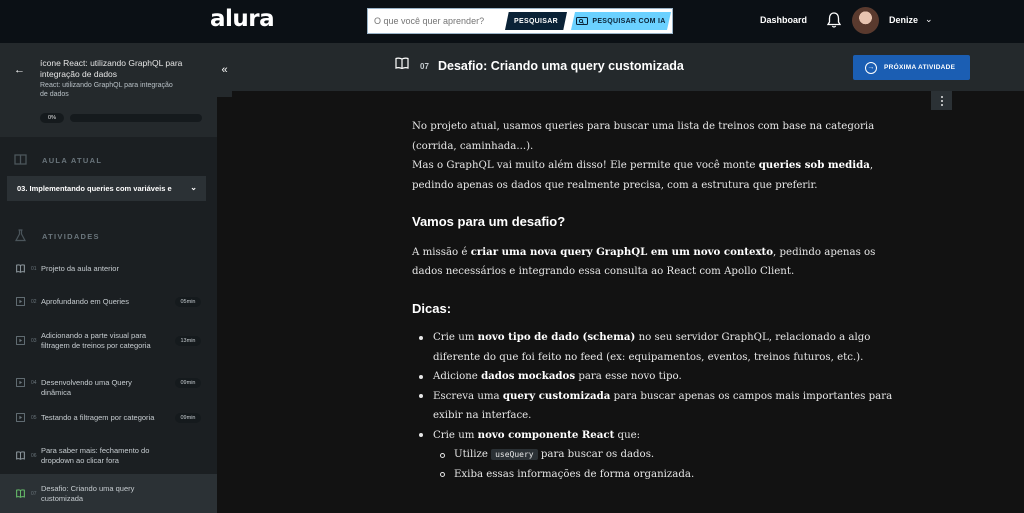 Image resolution: width=1024 pixels, height=513 pixels. I want to click on list-item: Utilize useQuery para buscar os dados., so click(667, 455).